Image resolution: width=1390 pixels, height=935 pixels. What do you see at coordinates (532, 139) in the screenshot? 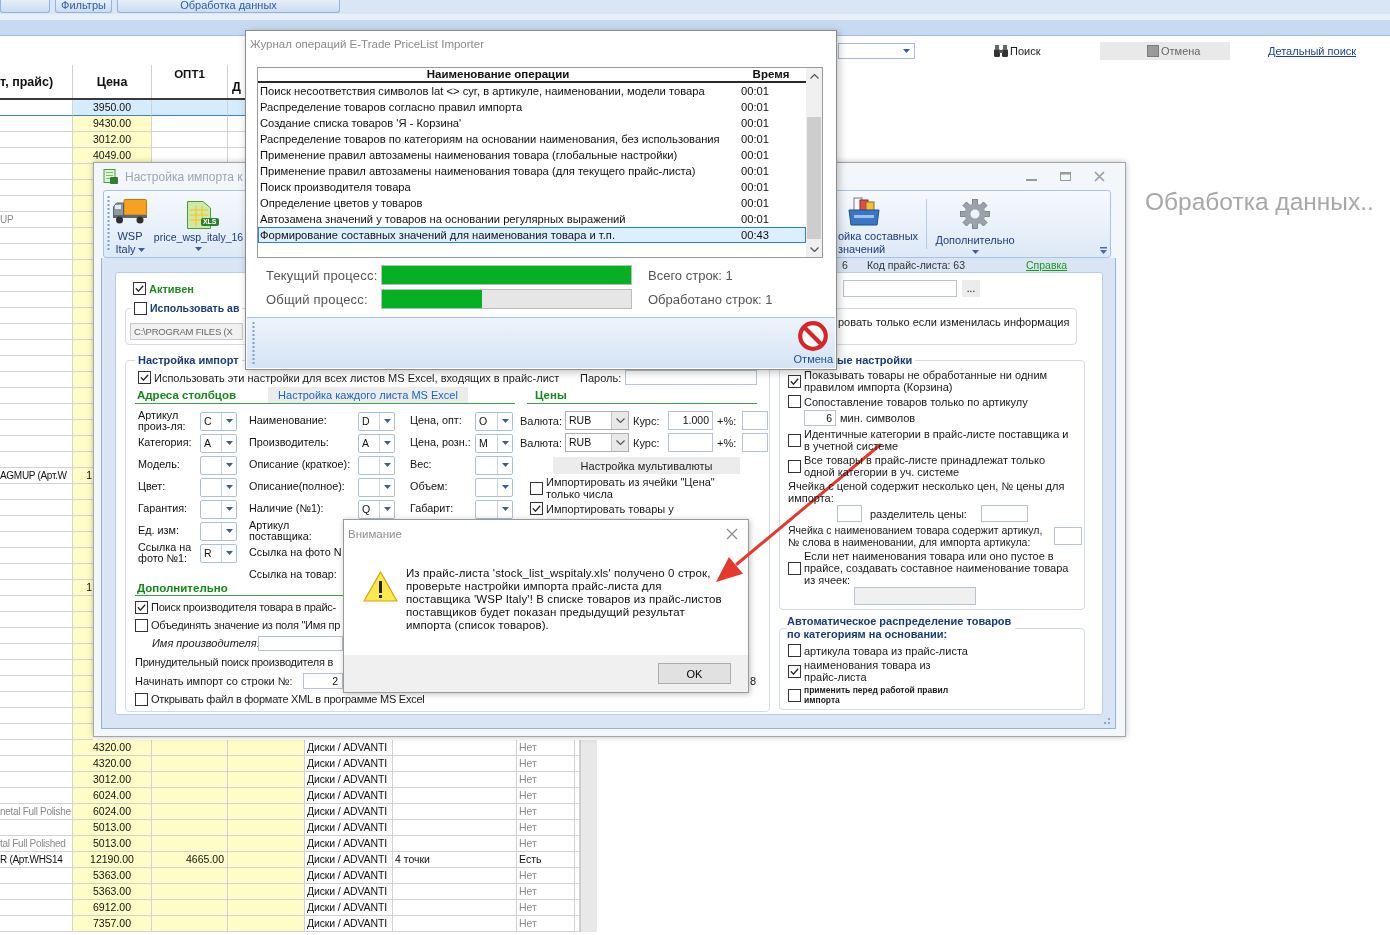
I see `list-row: Распределение товаров по категориям на основании наименования, без использования 00:01` at bounding box center [532, 139].